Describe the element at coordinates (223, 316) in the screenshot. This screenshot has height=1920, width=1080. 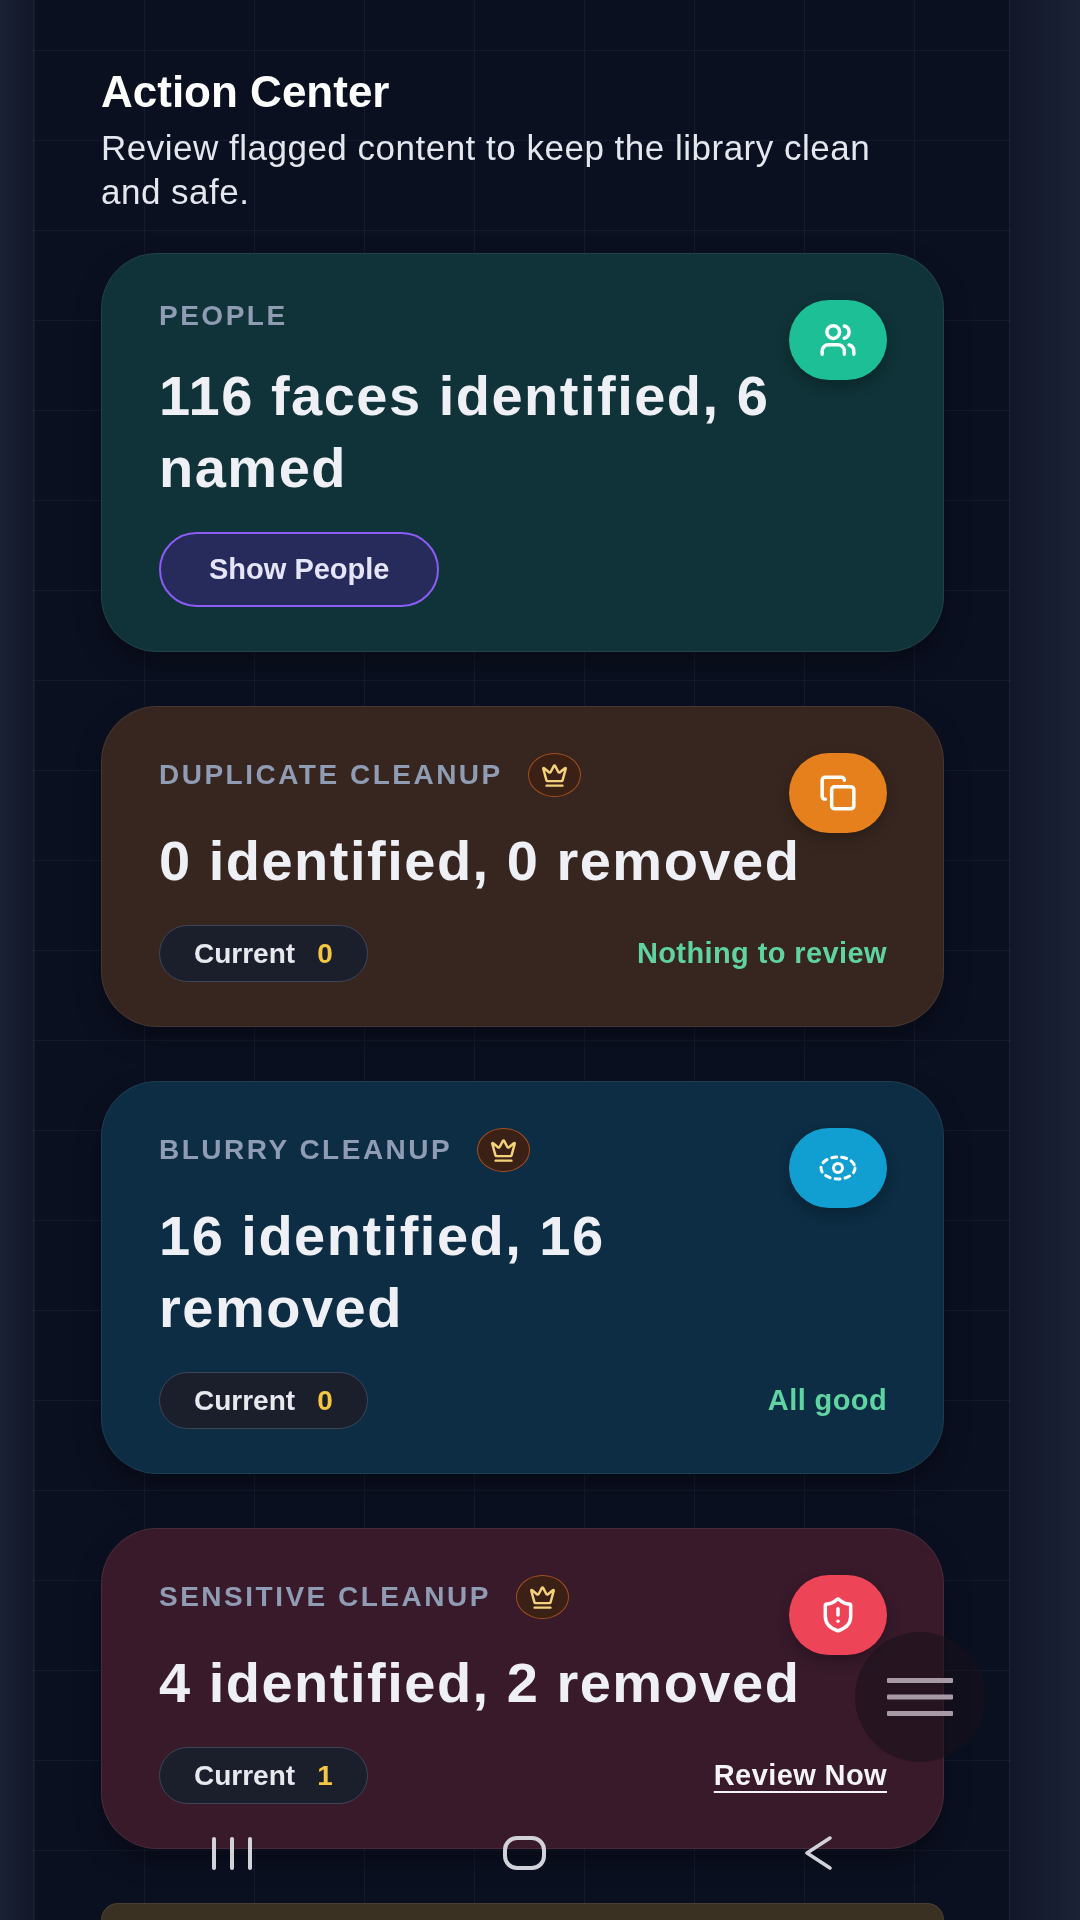
I see `section-label: PEOPLE` at that location.